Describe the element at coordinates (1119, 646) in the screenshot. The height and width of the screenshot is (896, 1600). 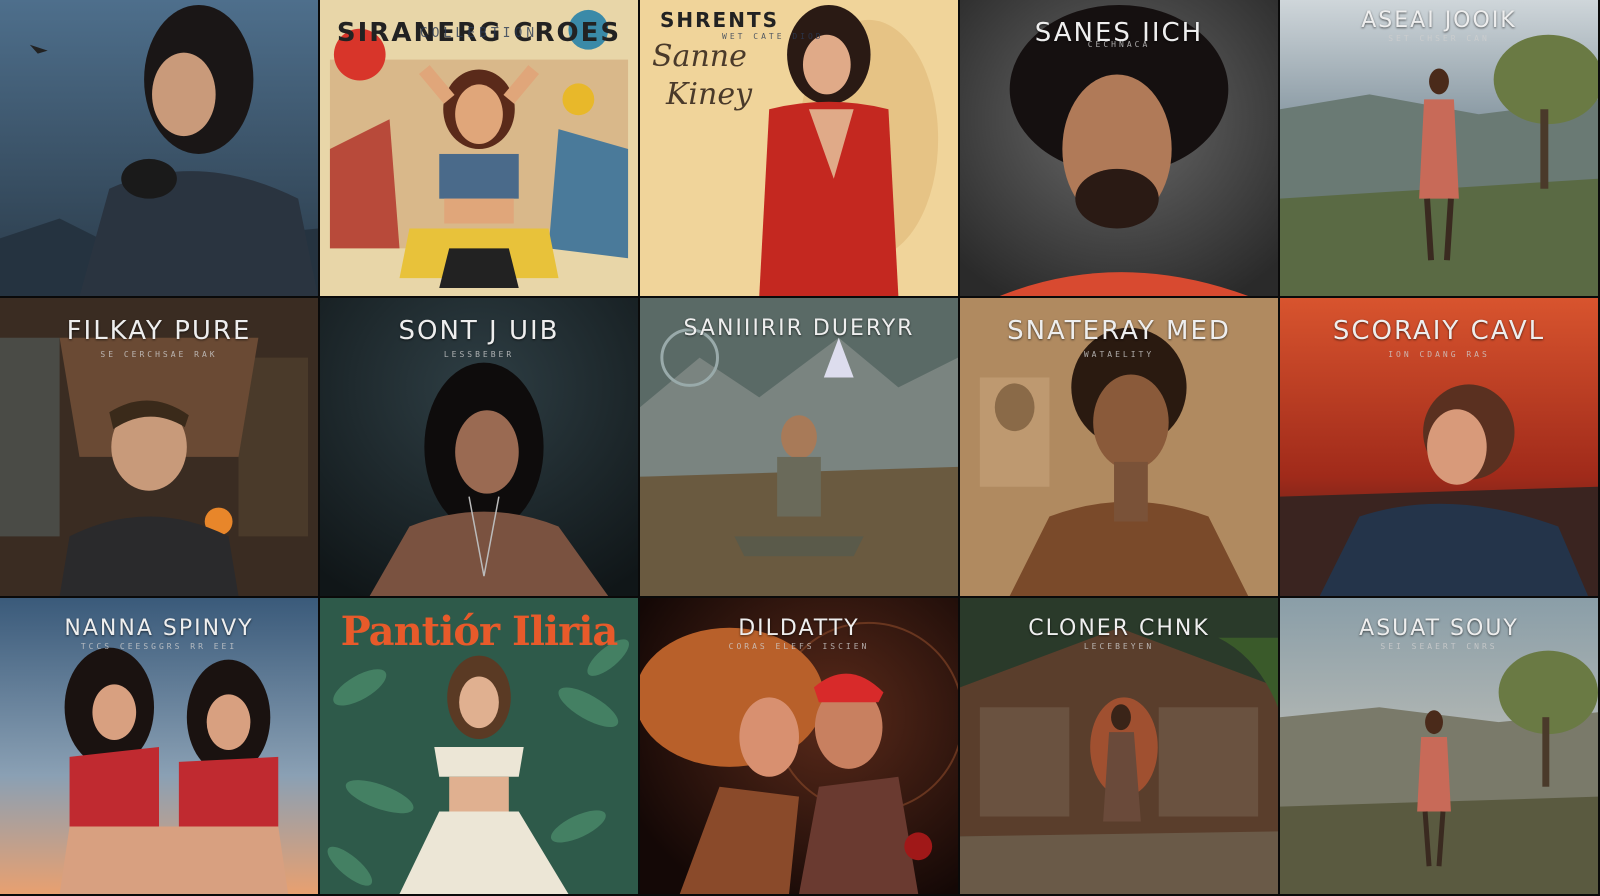
I see `poster-subtitle: LECEBEYEN` at that location.